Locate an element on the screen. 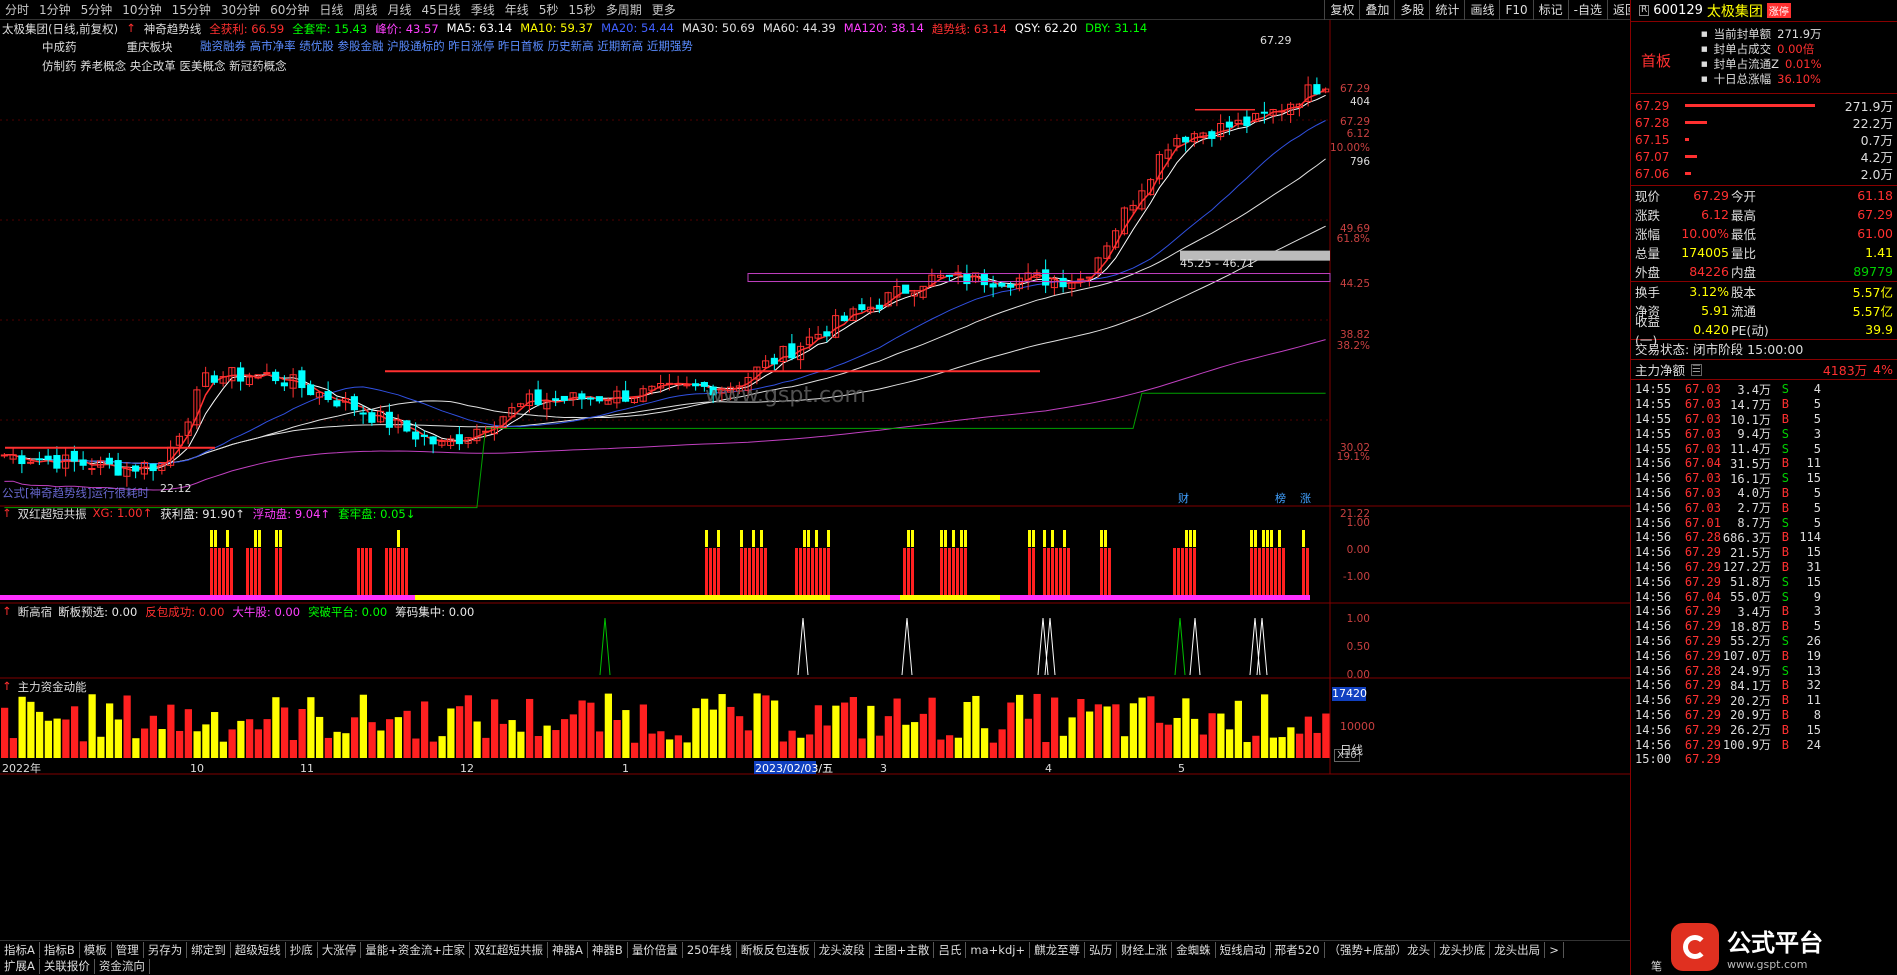 Image resolution: width=1897 pixels, height=975 pixels. trade-status: 交易状态: 闭市阶段 15:00:00 is located at coordinates (1764, 350).